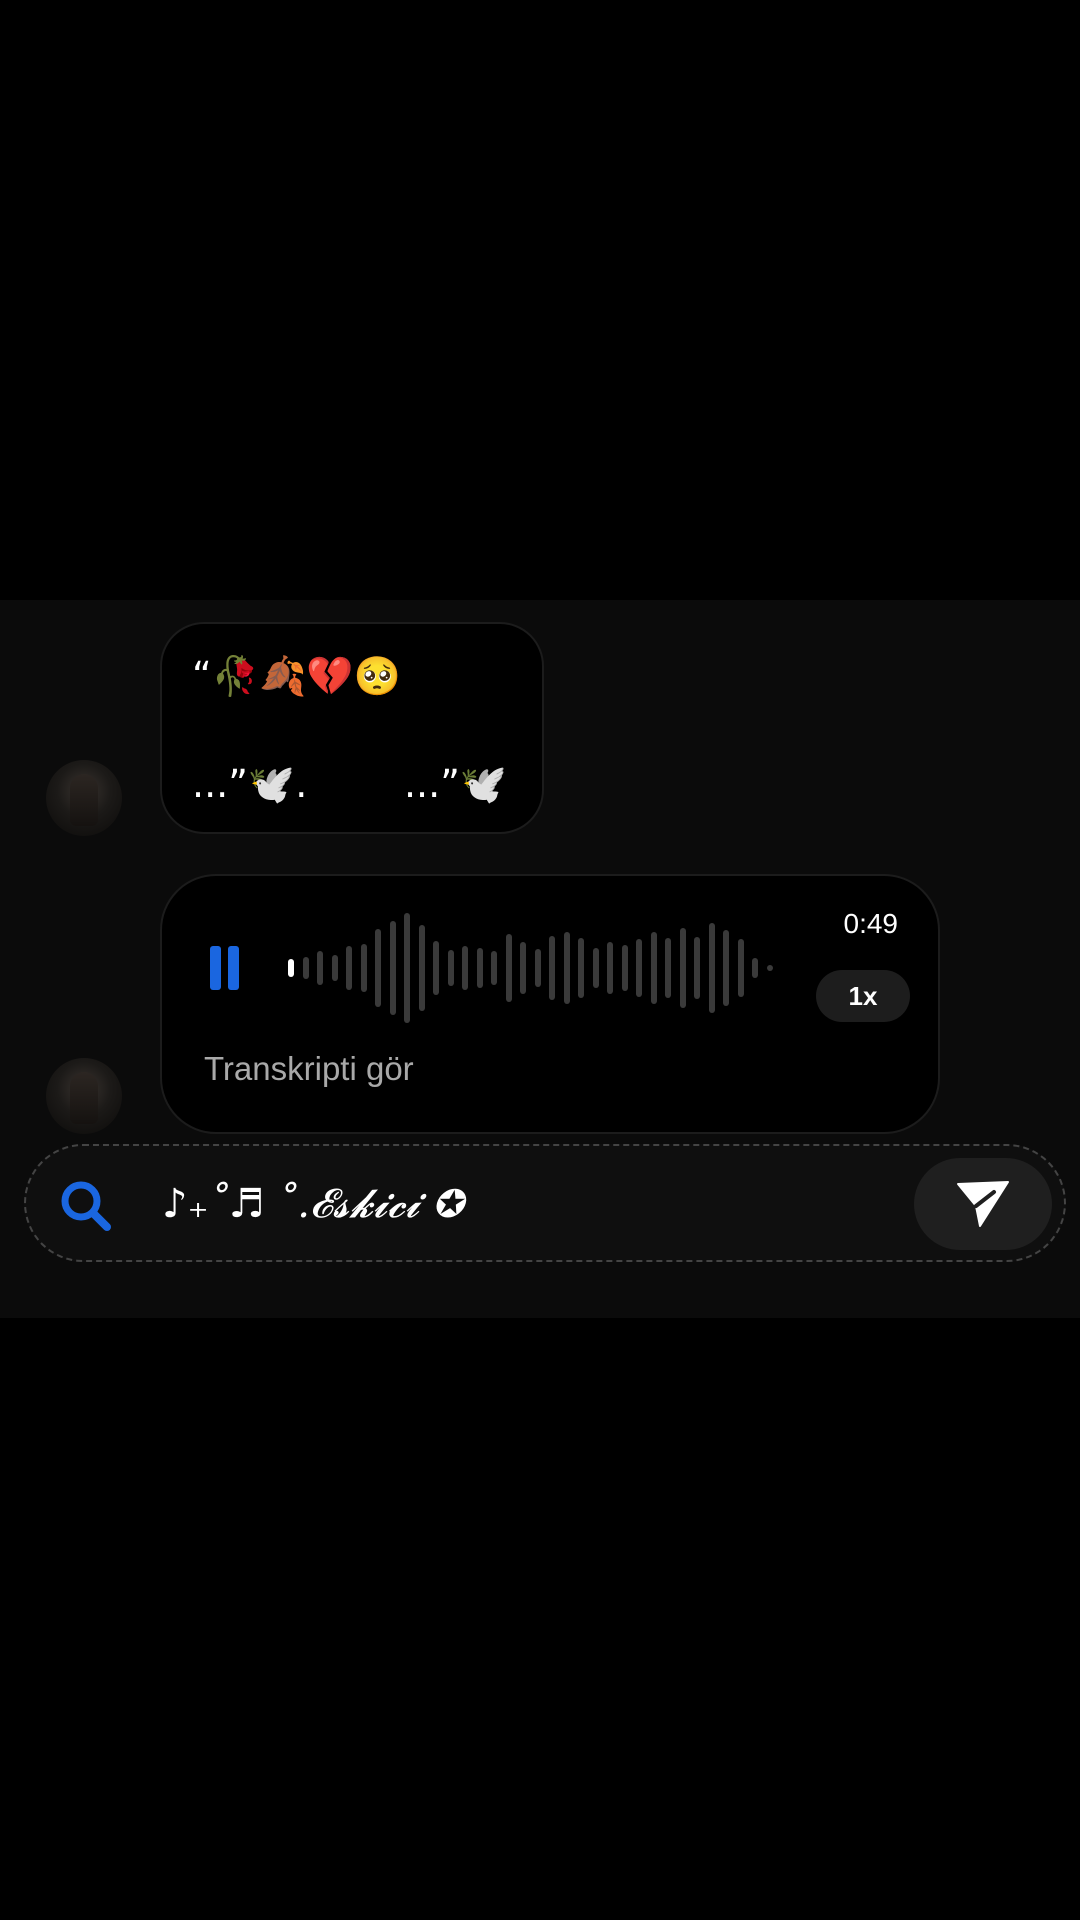  I want to click on message-line-2: ...”🕊️. ...”🕊️, so click(350, 784).